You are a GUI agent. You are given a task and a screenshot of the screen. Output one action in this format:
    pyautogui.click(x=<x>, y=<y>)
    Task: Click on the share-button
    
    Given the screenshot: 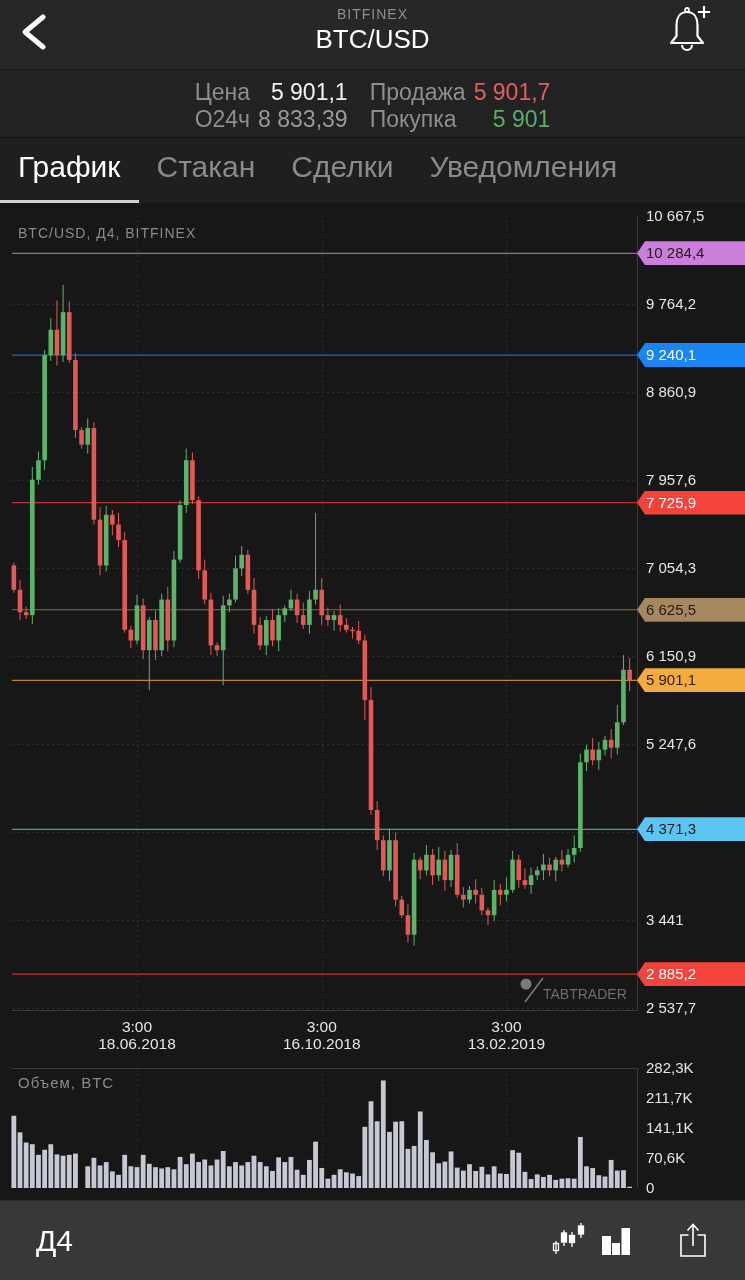 What is the action you would take?
    pyautogui.click(x=693, y=1239)
    